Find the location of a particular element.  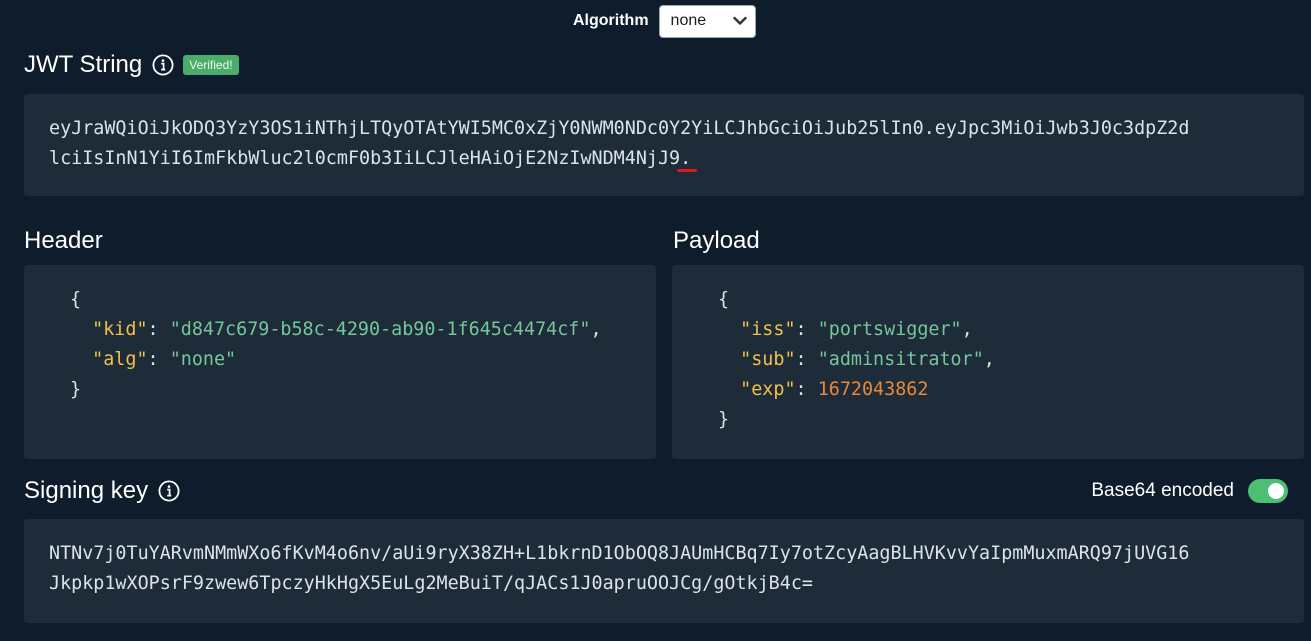

algorithm-select: none is located at coordinates (707, 21).